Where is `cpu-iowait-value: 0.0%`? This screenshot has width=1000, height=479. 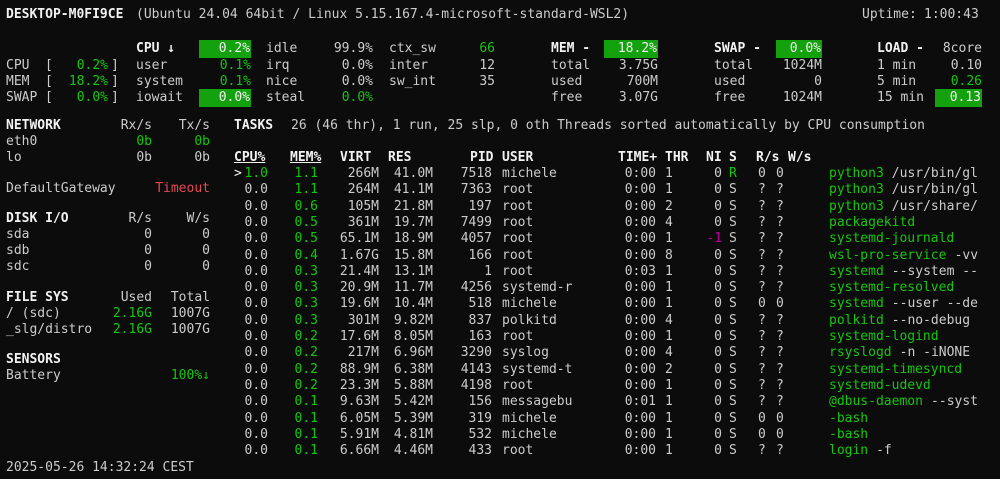
cpu-iowait-value: 0.0% is located at coordinates (225, 98).